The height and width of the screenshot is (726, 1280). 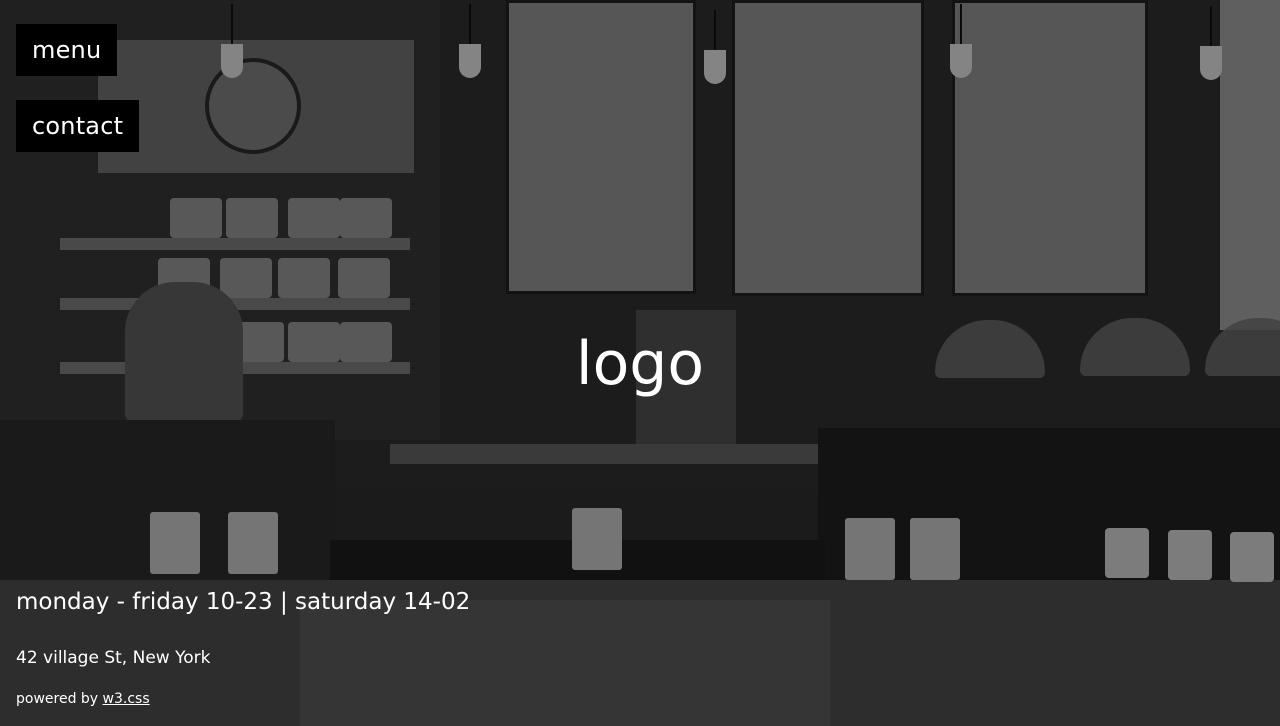 I want to click on logo: logo, so click(x=640, y=364).